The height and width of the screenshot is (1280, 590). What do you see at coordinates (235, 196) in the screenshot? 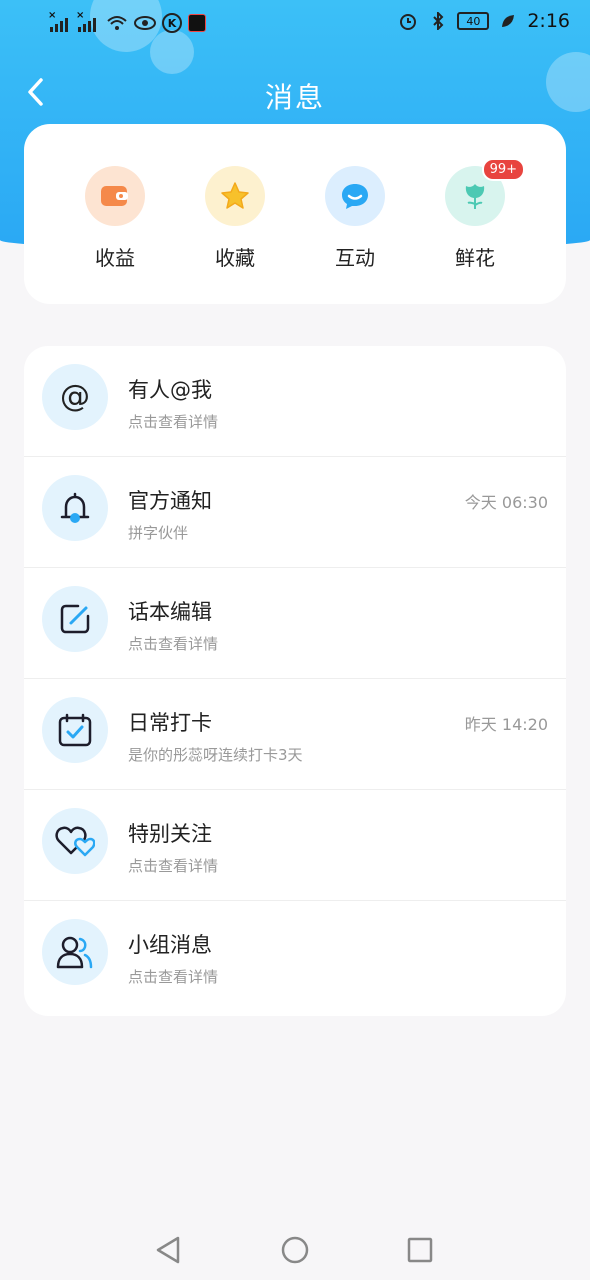
I see `star-icon` at bounding box center [235, 196].